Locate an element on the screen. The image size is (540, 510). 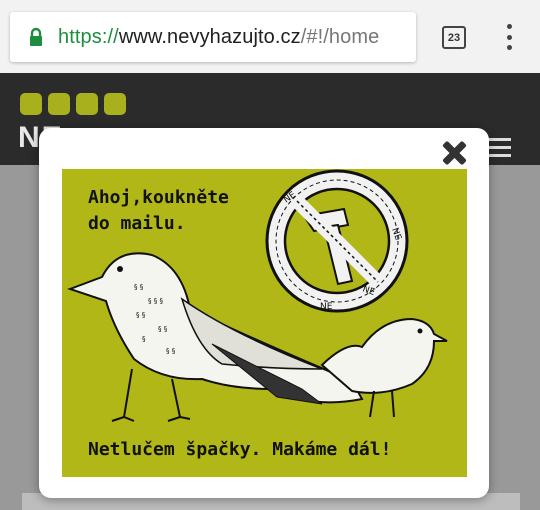
url-text: https://www.nevyhazujto.cz/#!/home is located at coordinates (218, 37).